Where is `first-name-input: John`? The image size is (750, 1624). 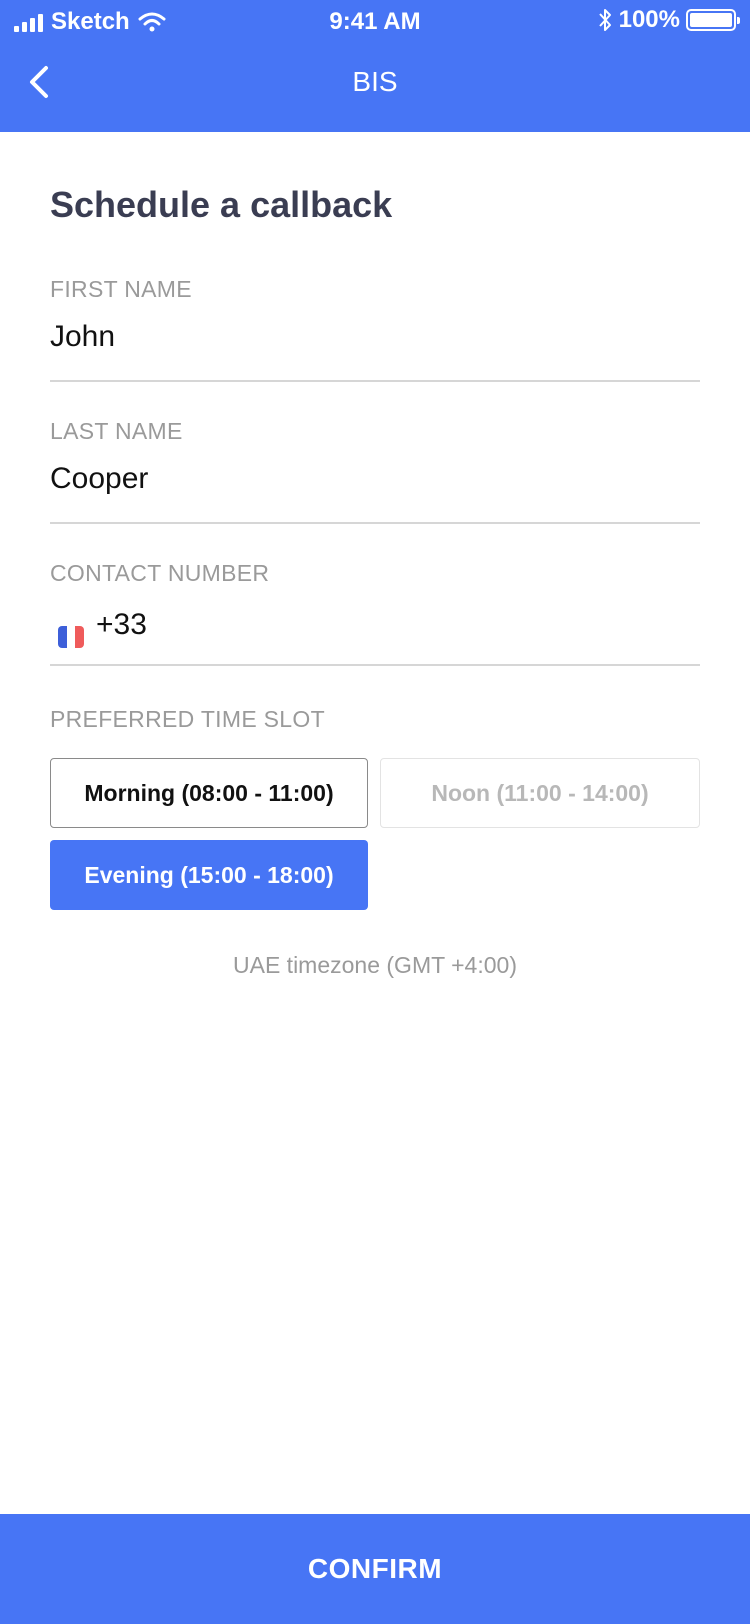 first-name-input: John is located at coordinates (82, 337).